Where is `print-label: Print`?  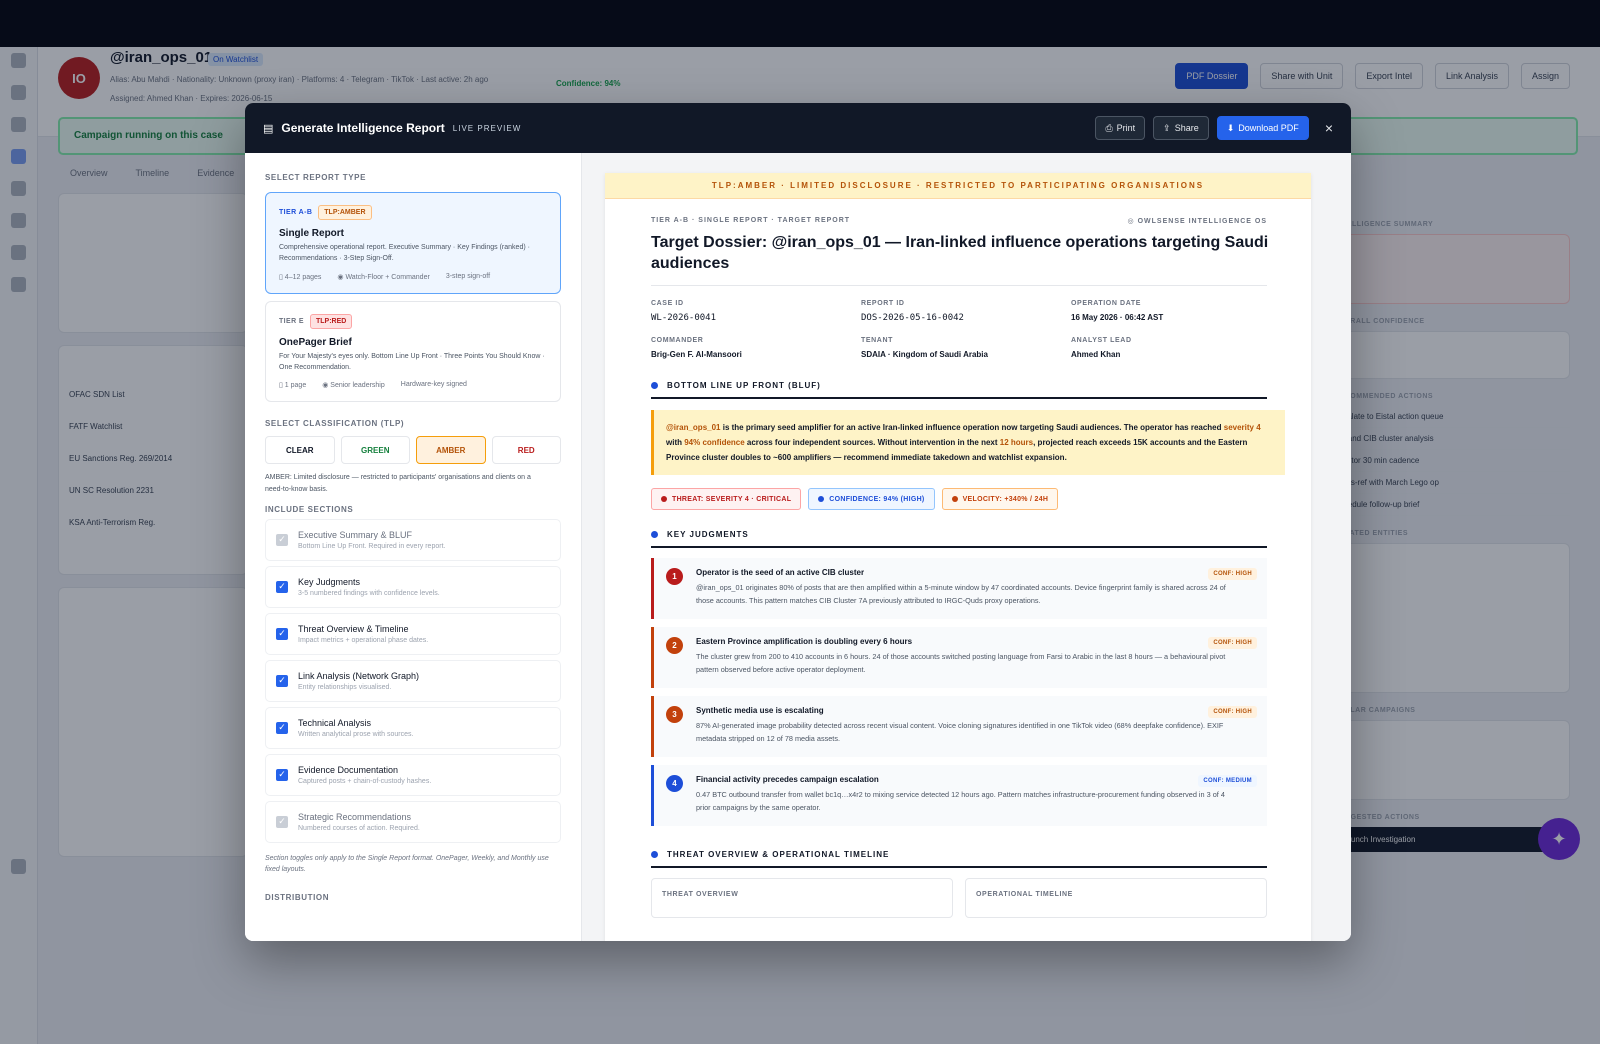
print-label: Print is located at coordinates (1126, 128).